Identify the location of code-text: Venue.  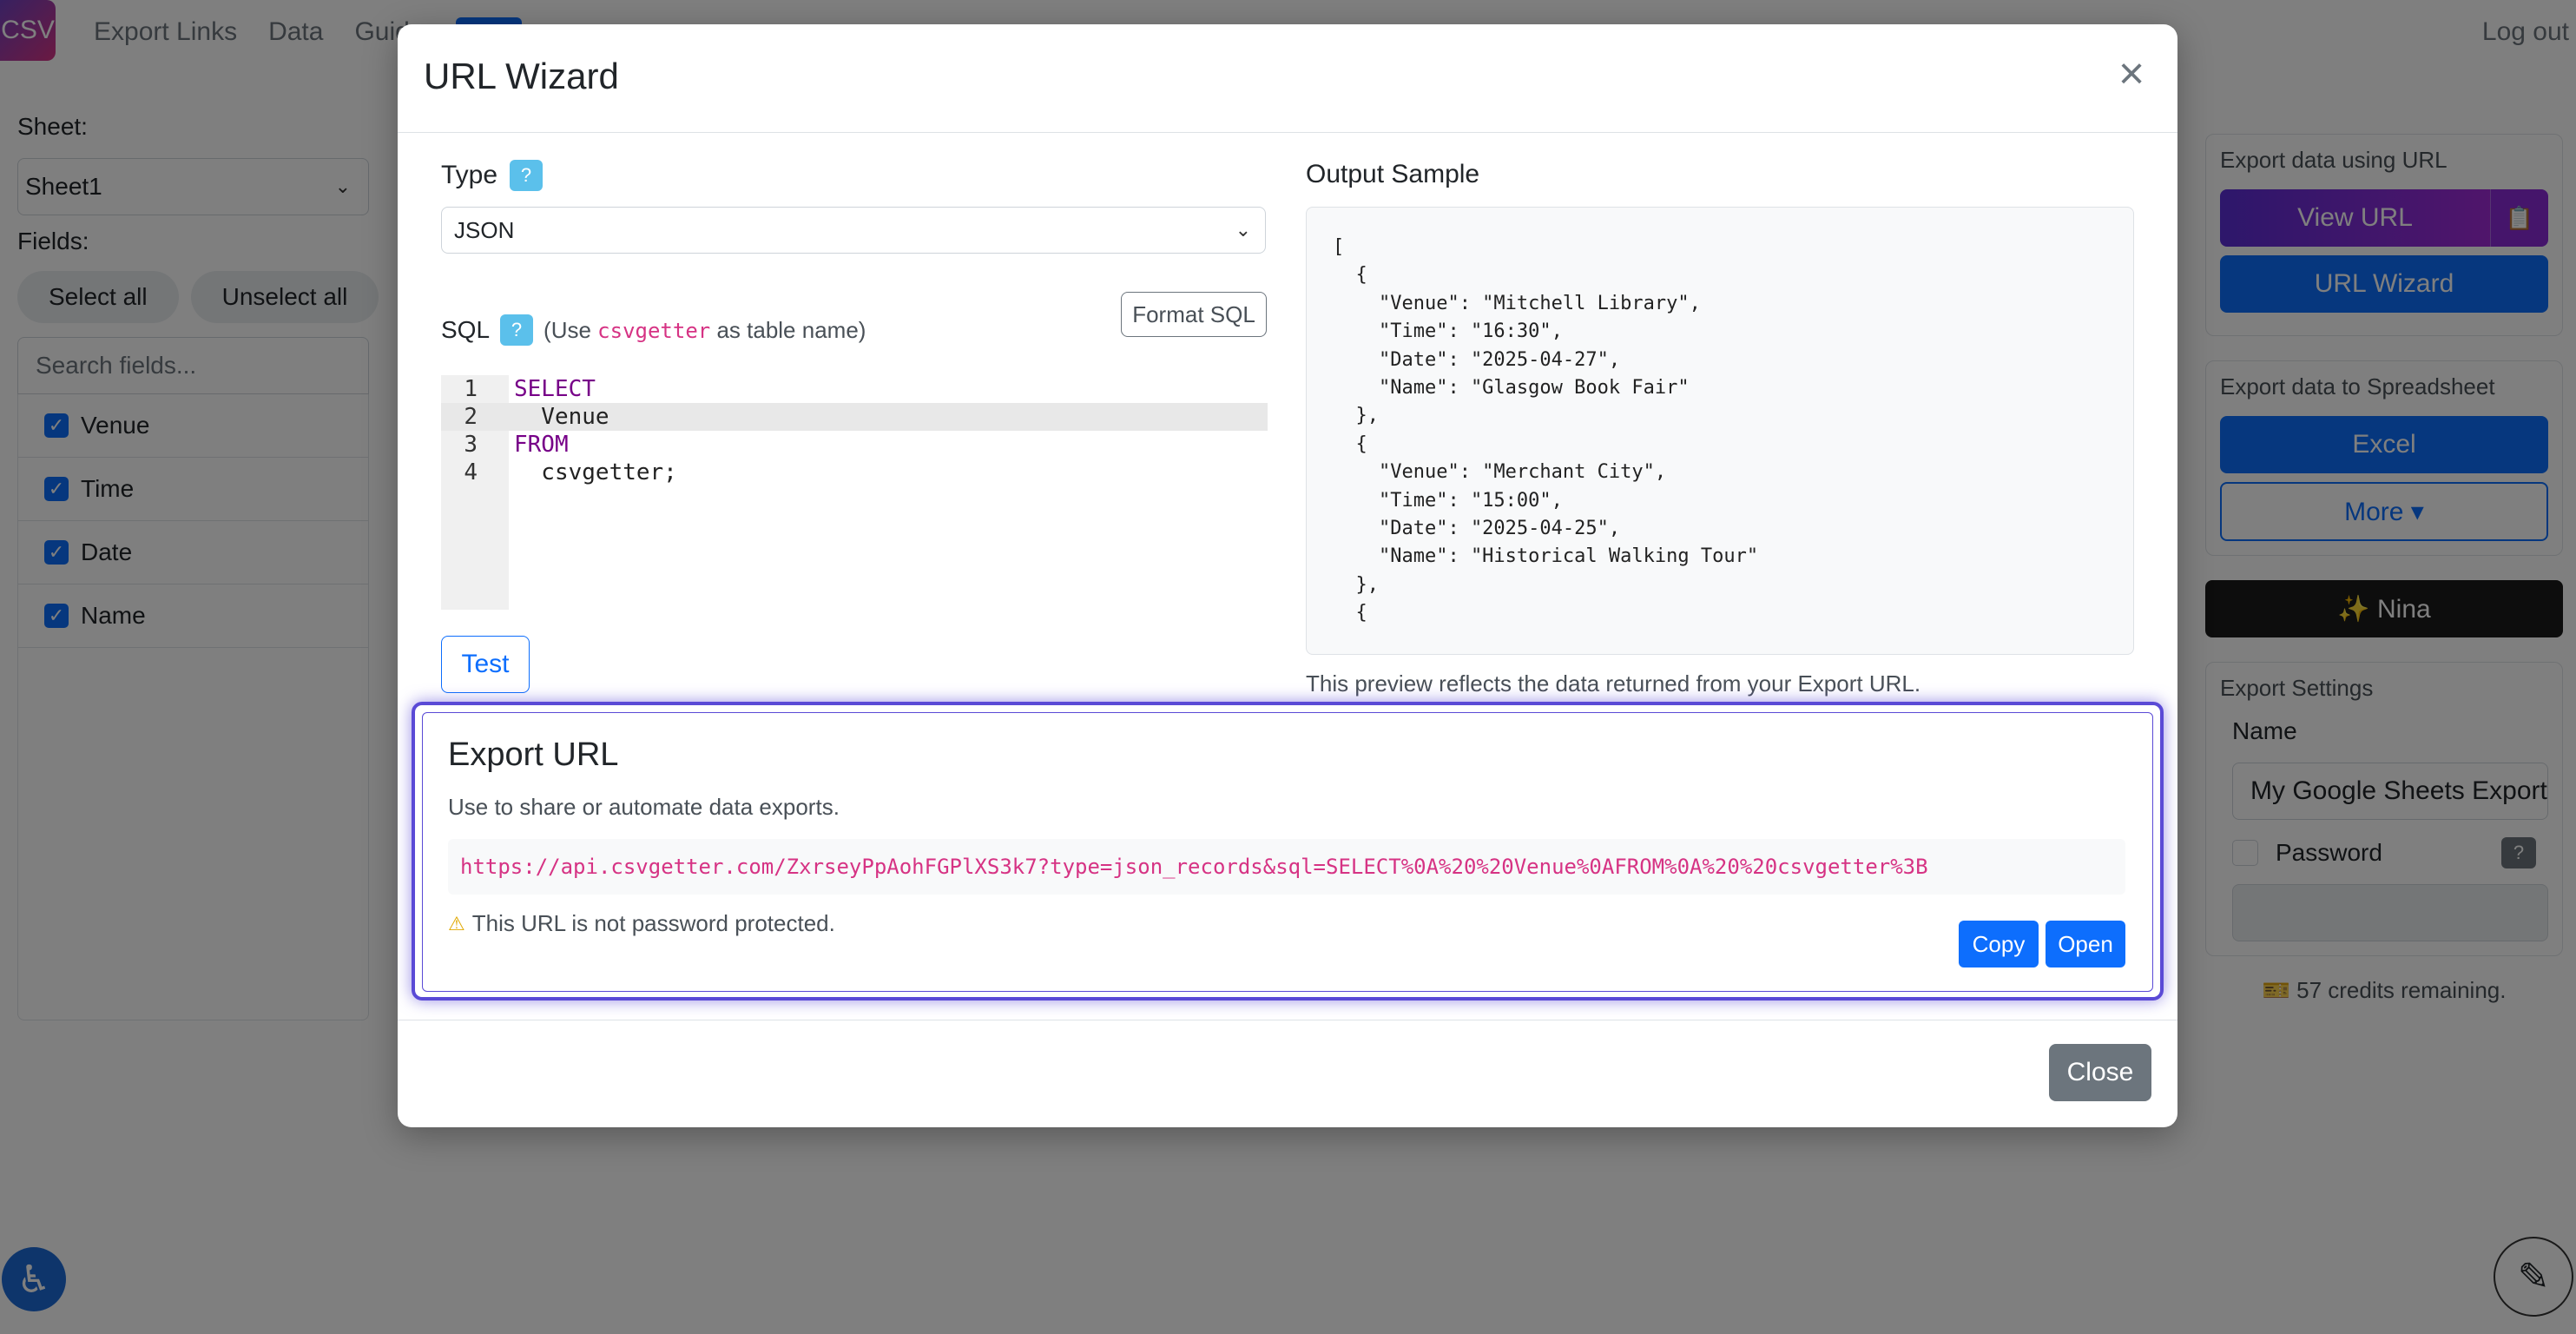
(561, 417).